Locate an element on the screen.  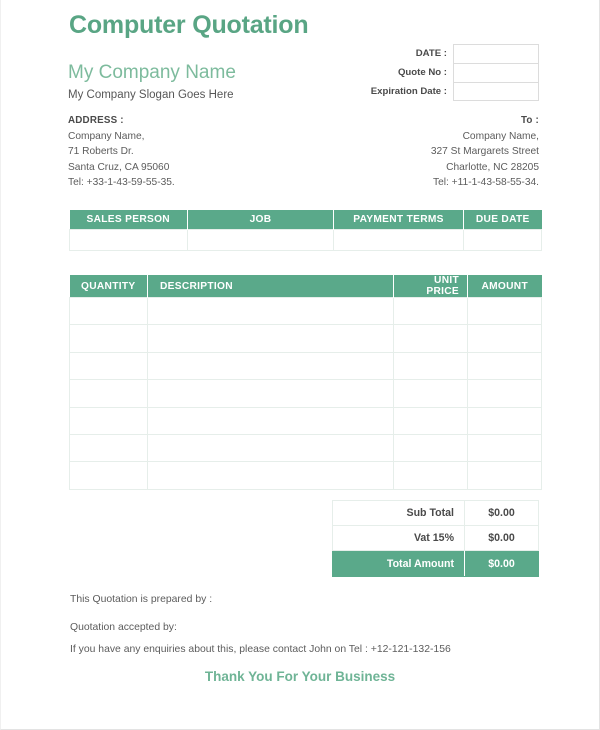
accepted-by-note: Quotation accepted by: is located at coordinates (123, 627).